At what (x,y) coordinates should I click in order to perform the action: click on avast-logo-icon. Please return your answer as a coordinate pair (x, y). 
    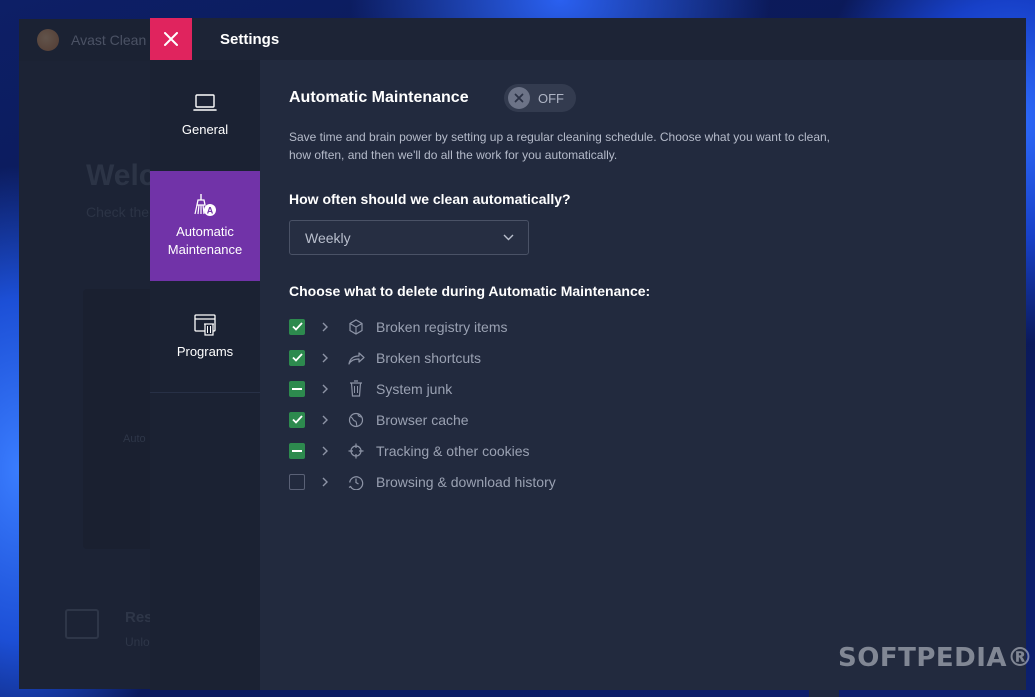
    Looking at the image, I should click on (48, 40).